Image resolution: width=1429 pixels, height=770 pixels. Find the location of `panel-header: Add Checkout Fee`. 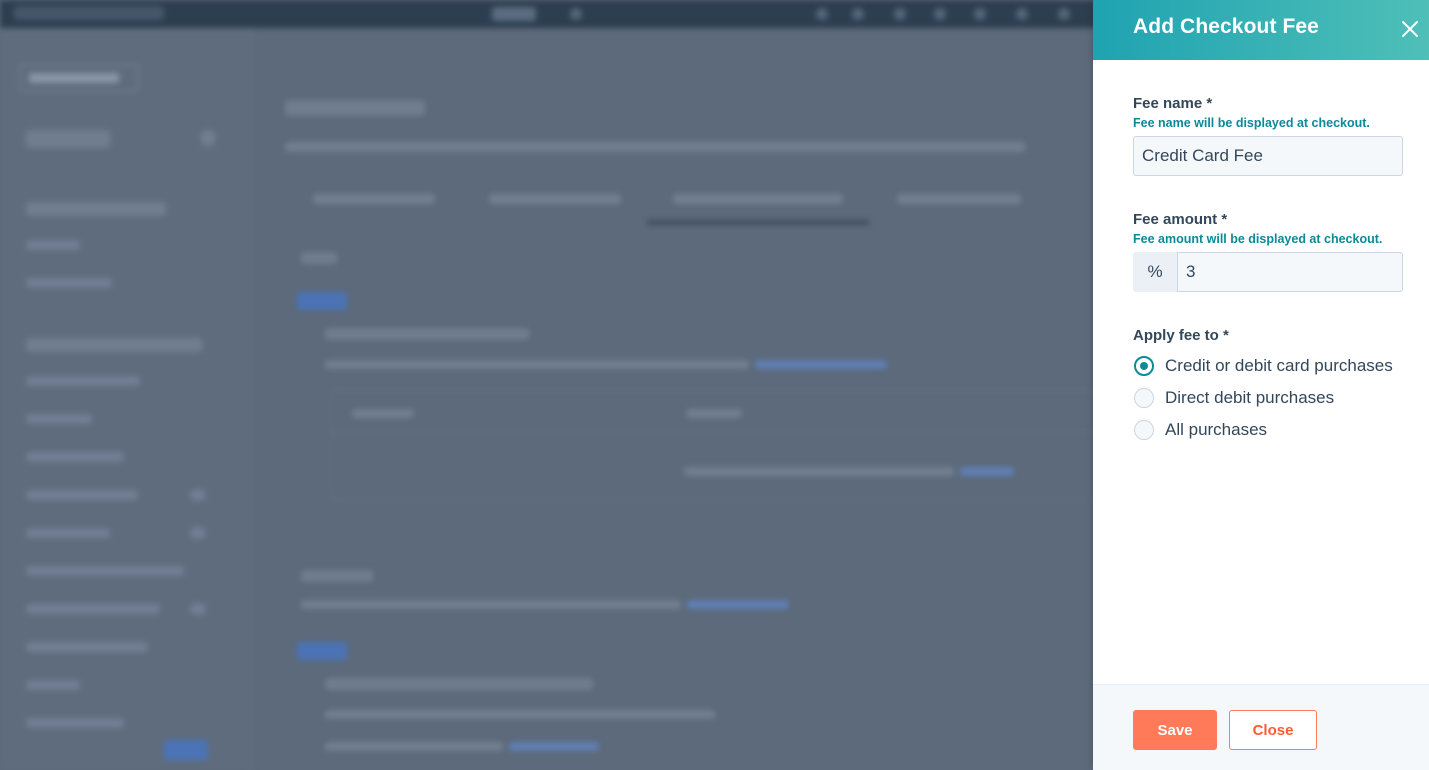

panel-header: Add Checkout Fee is located at coordinates (1261, 30).